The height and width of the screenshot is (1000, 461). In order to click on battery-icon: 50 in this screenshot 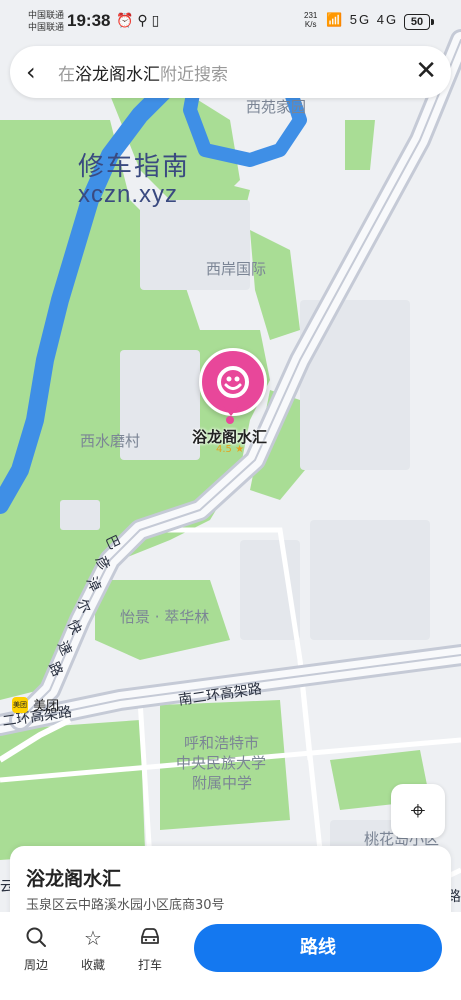, I will do `click(419, 22)`.